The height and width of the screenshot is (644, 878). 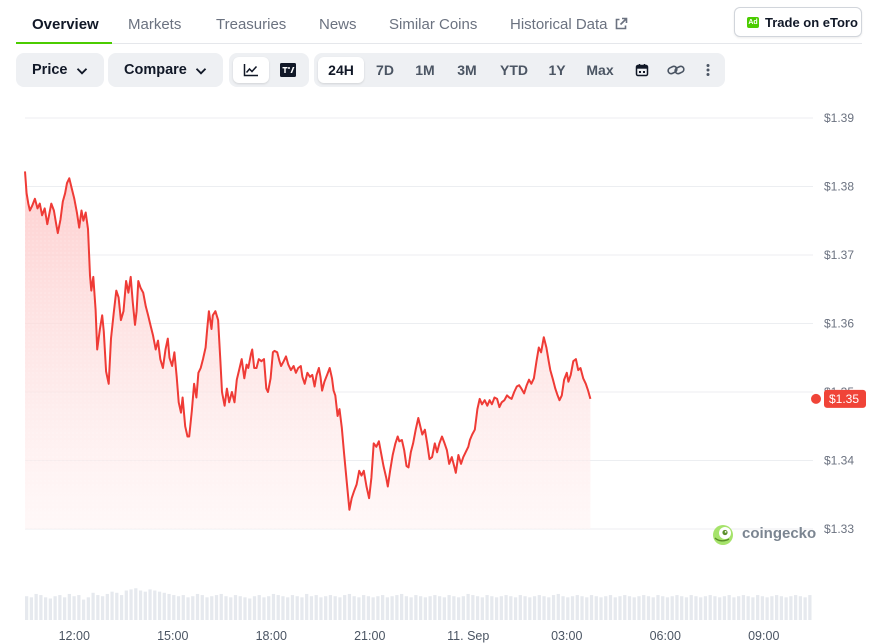 What do you see at coordinates (569, 22) in the screenshot?
I see `tab-historical-data: Historical Data` at bounding box center [569, 22].